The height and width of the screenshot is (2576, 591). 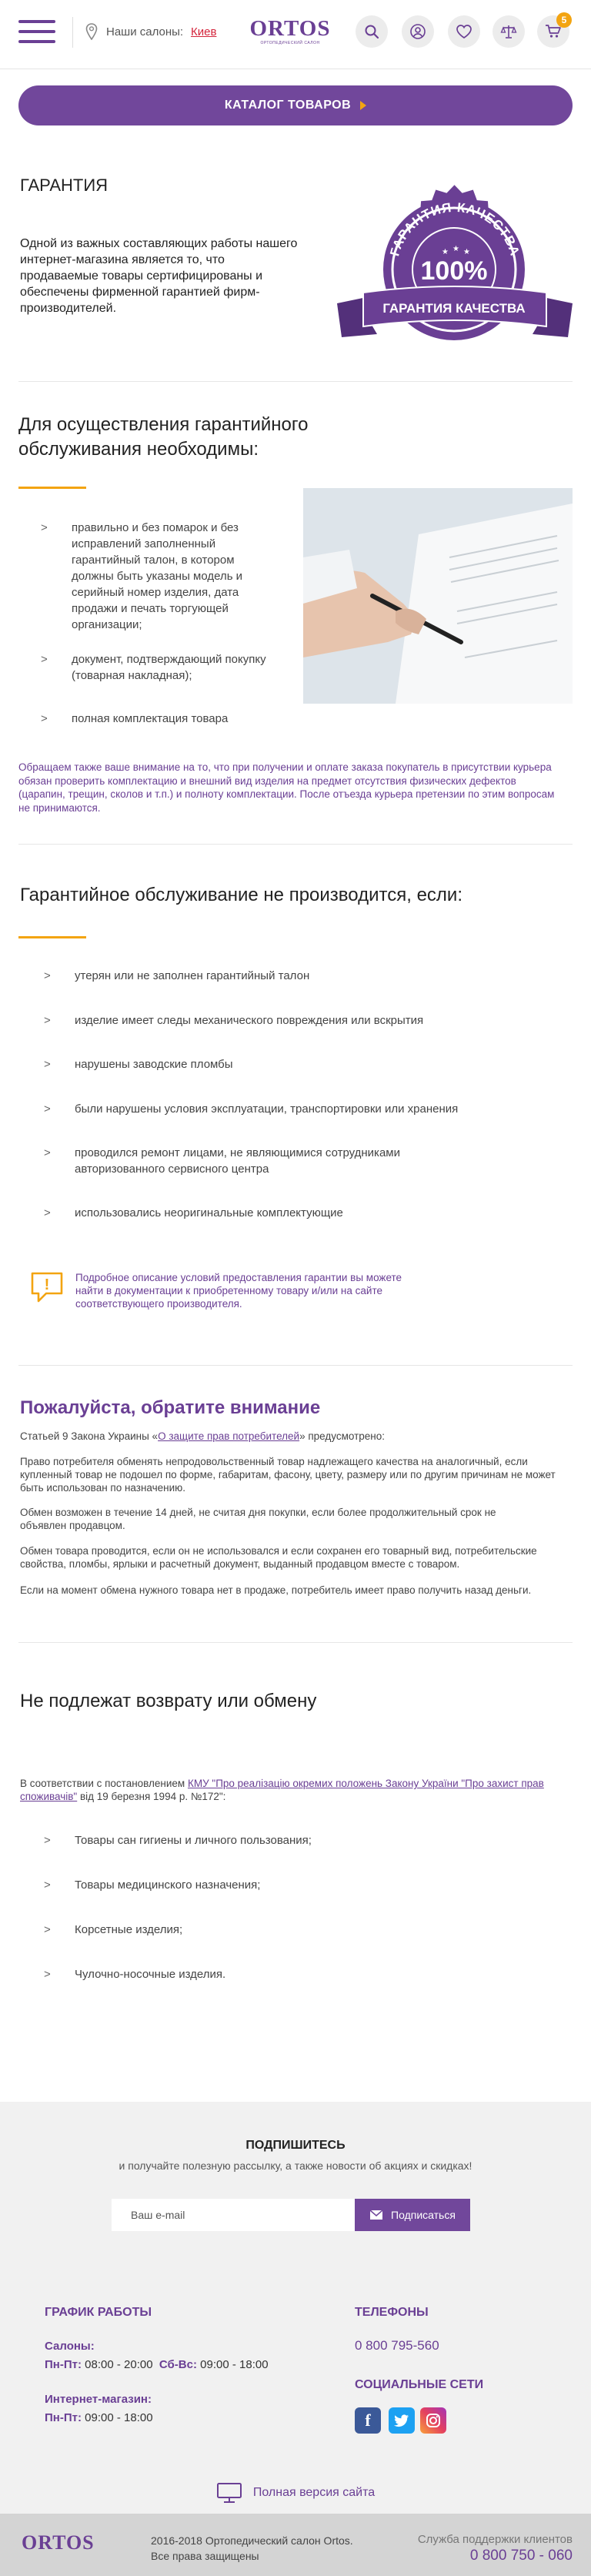 What do you see at coordinates (168, 1701) in the screenshot?
I see `no-return-title: Не подлежат возврату или обмену` at bounding box center [168, 1701].